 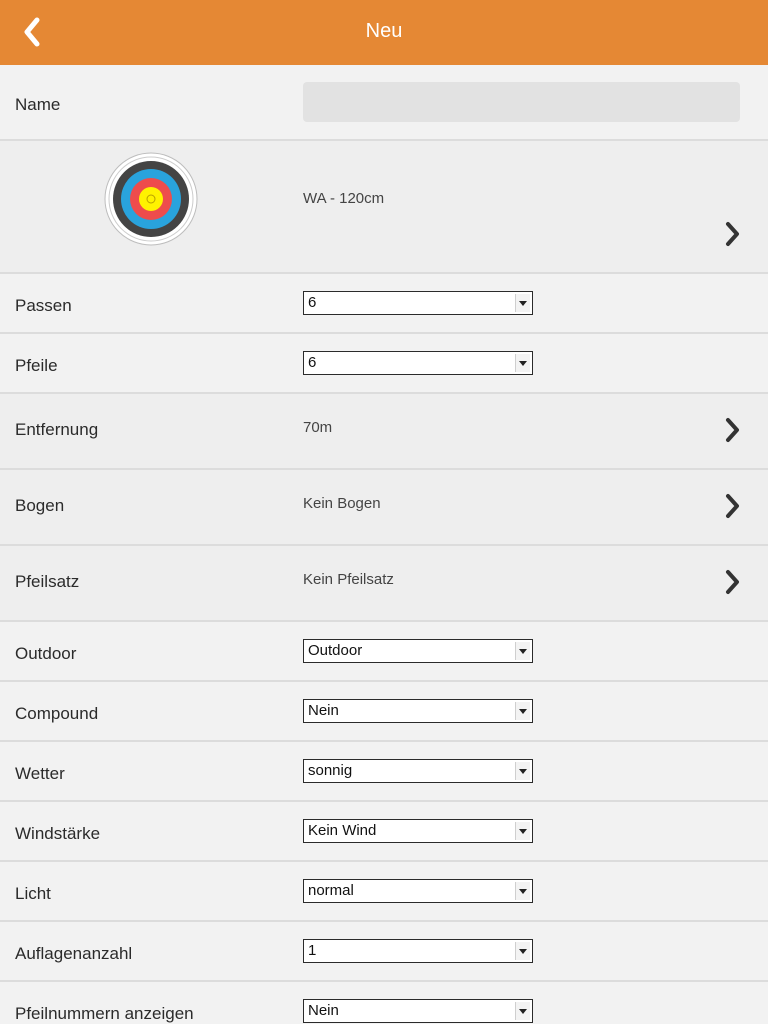 What do you see at coordinates (323, 710) in the screenshot?
I see `compound-value: Nein` at bounding box center [323, 710].